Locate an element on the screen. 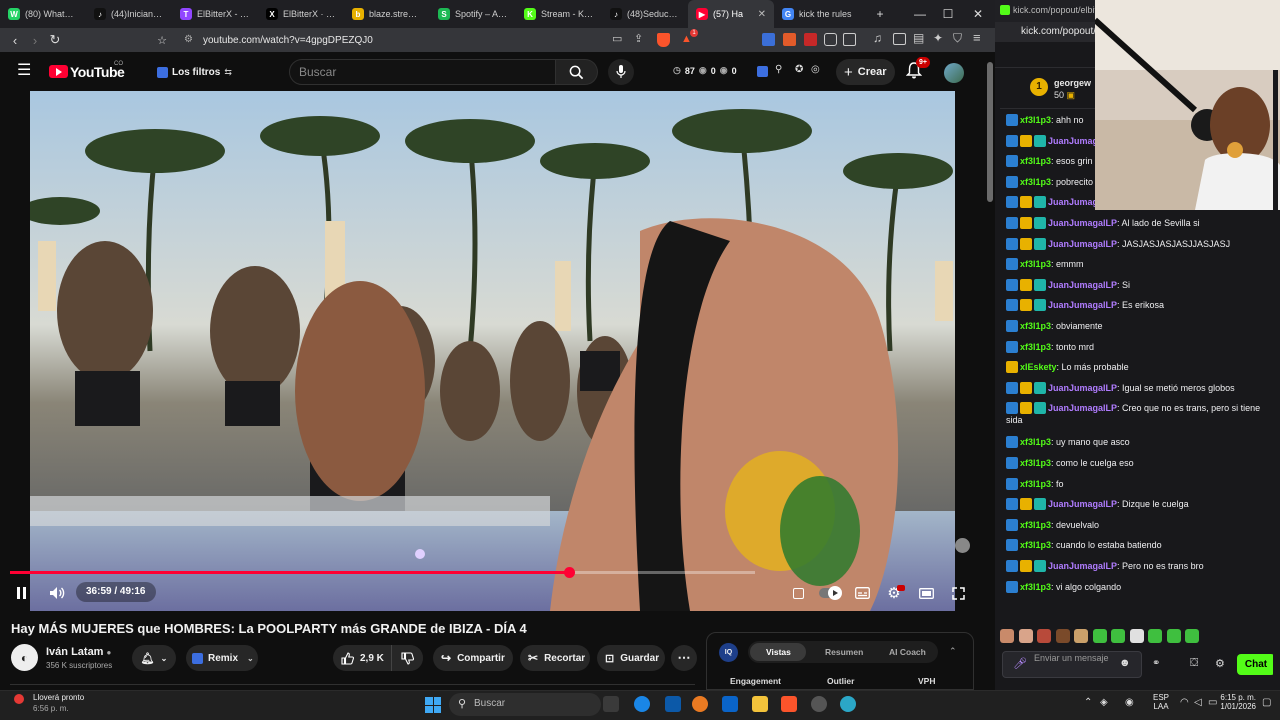 The height and width of the screenshot is (720, 1280). gift-icon: ⛋ is located at coordinates (1194, 663).